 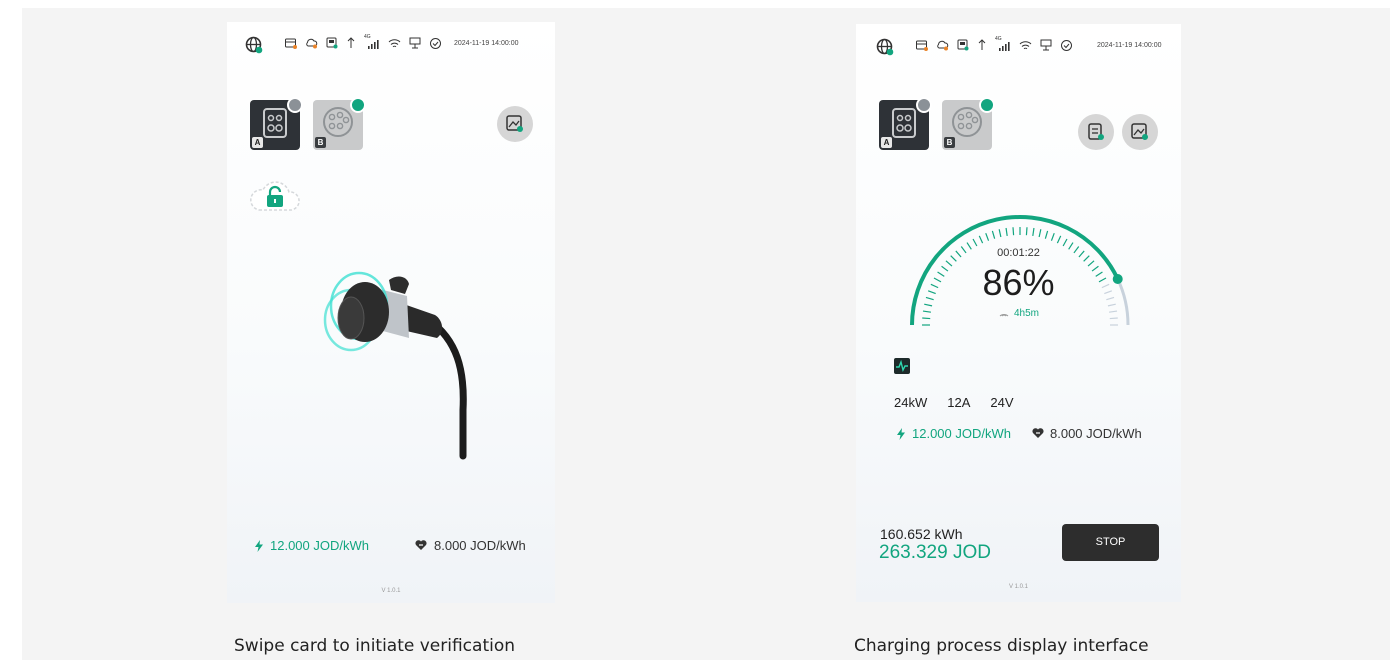 I want to click on cloud-lock-icon, so click(x=275, y=196).